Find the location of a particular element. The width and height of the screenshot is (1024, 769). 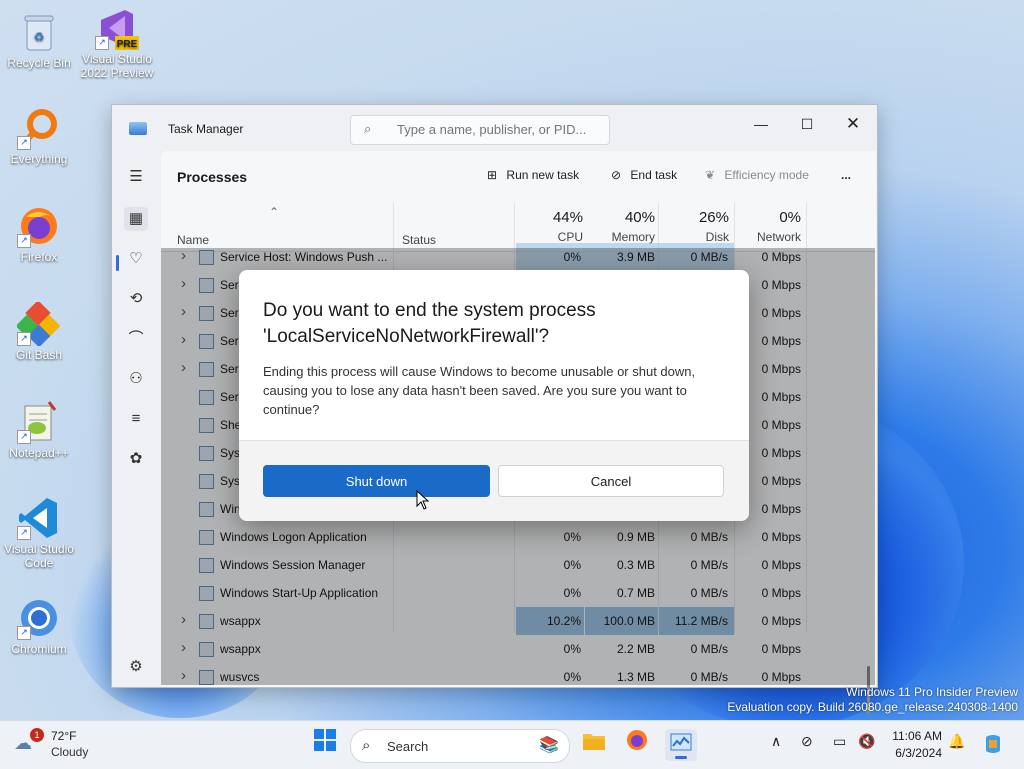

users-nav-icon: ⚇ is located at coordinates (136, 379).